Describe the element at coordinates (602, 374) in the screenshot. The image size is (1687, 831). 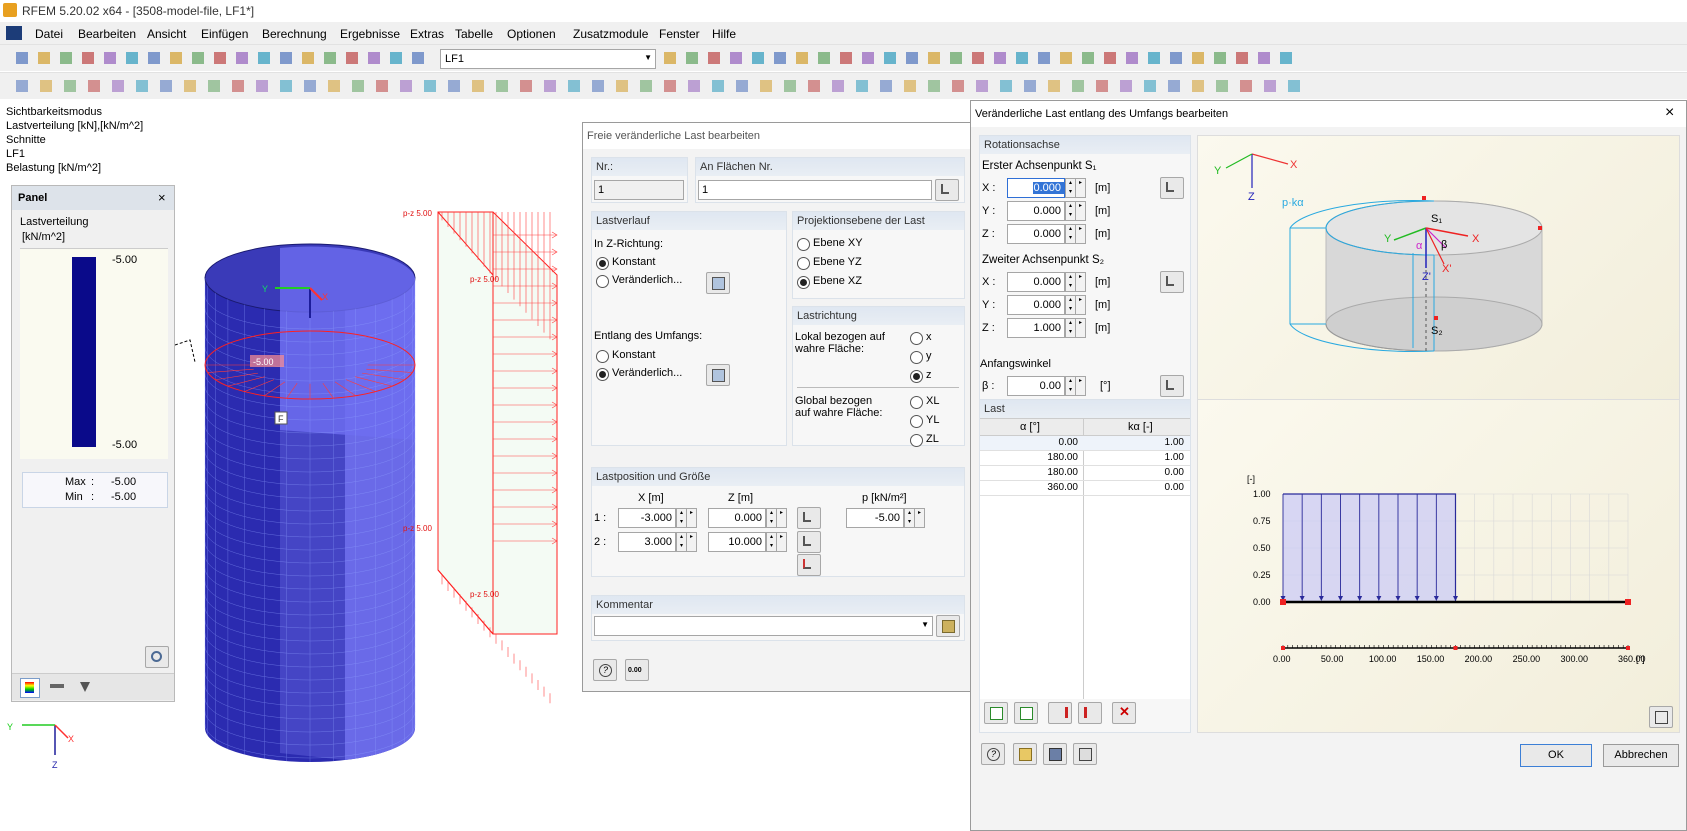
I see `umfang-veraenderlich-radio` at that location.